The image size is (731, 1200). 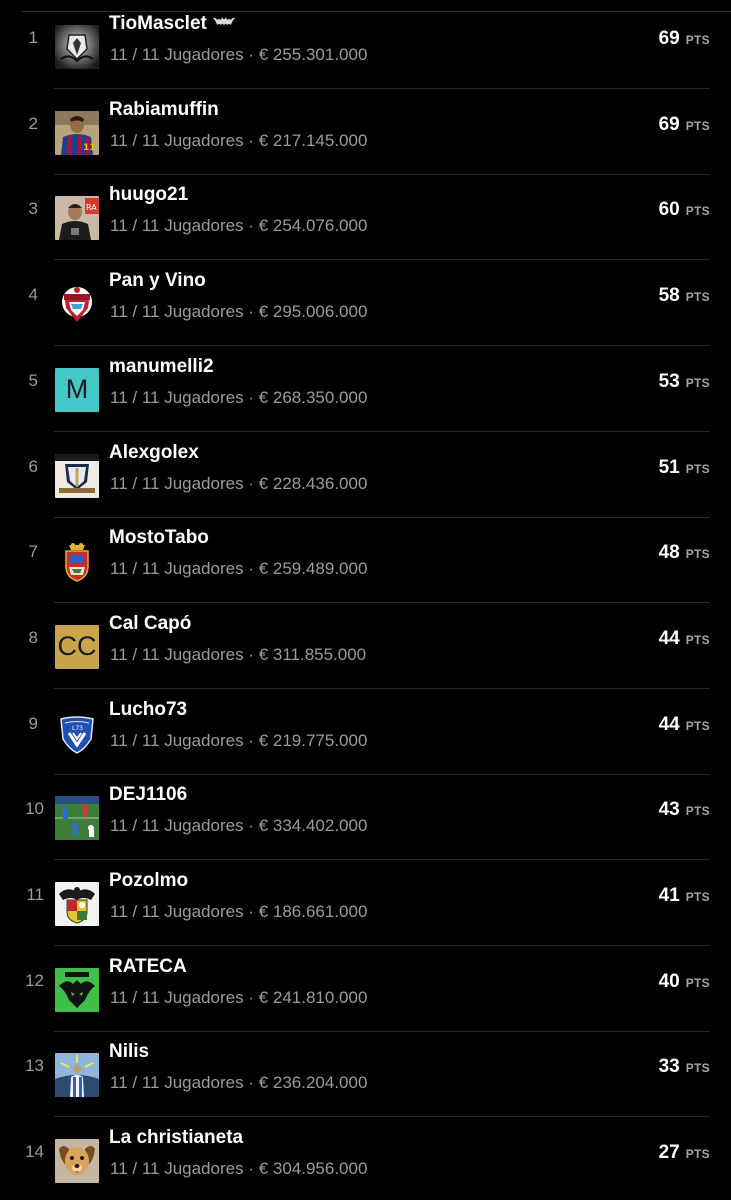 What do you see at coordinates (238, 312) in the screenshot?
I see `team-meta: 11 / 11 Jugadores · € 295.006.000` at bounding box center [238, 312].